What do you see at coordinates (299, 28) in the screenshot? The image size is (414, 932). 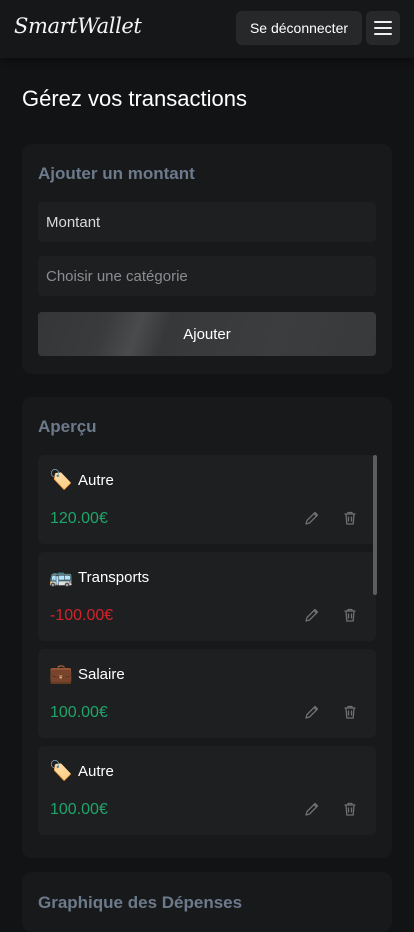 I see `logout-button: Se déconnecter` at bounding box center [299, 28].